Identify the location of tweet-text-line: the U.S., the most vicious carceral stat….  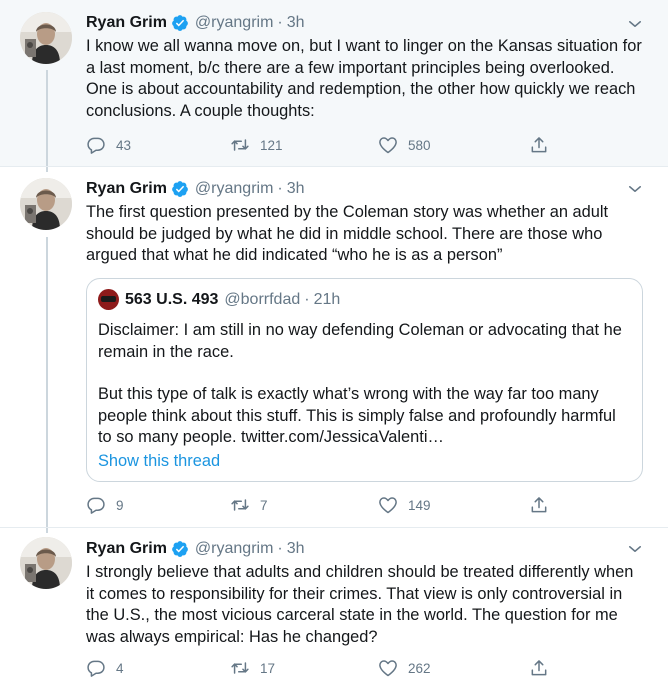
(352, 615).